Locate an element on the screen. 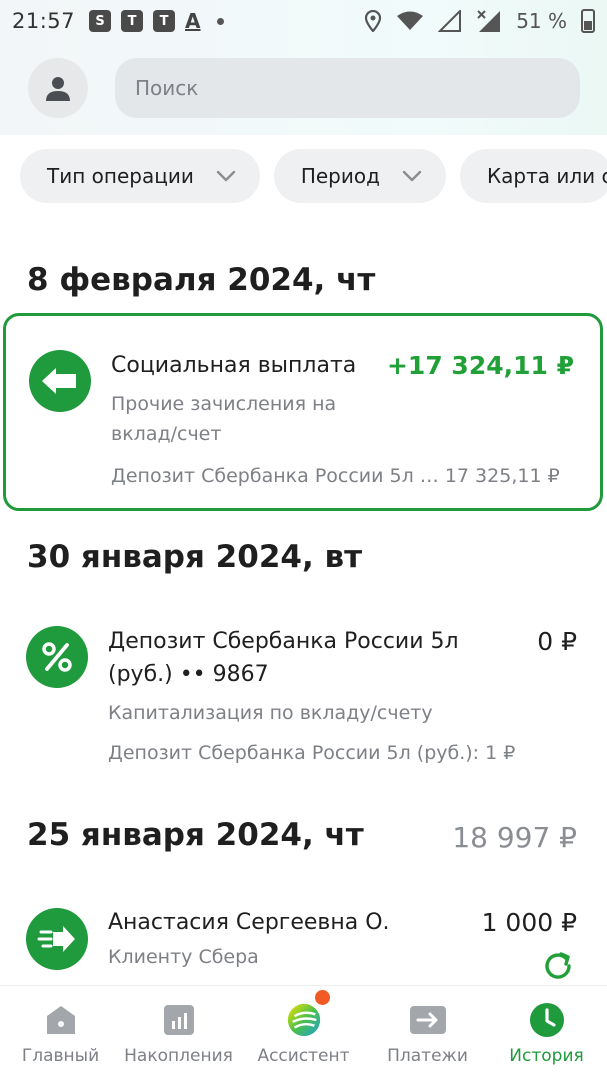 The height and width of the screenshot is (1080, 607). date-header: 25 января 2024, чт is located at coordinates (195, 835).